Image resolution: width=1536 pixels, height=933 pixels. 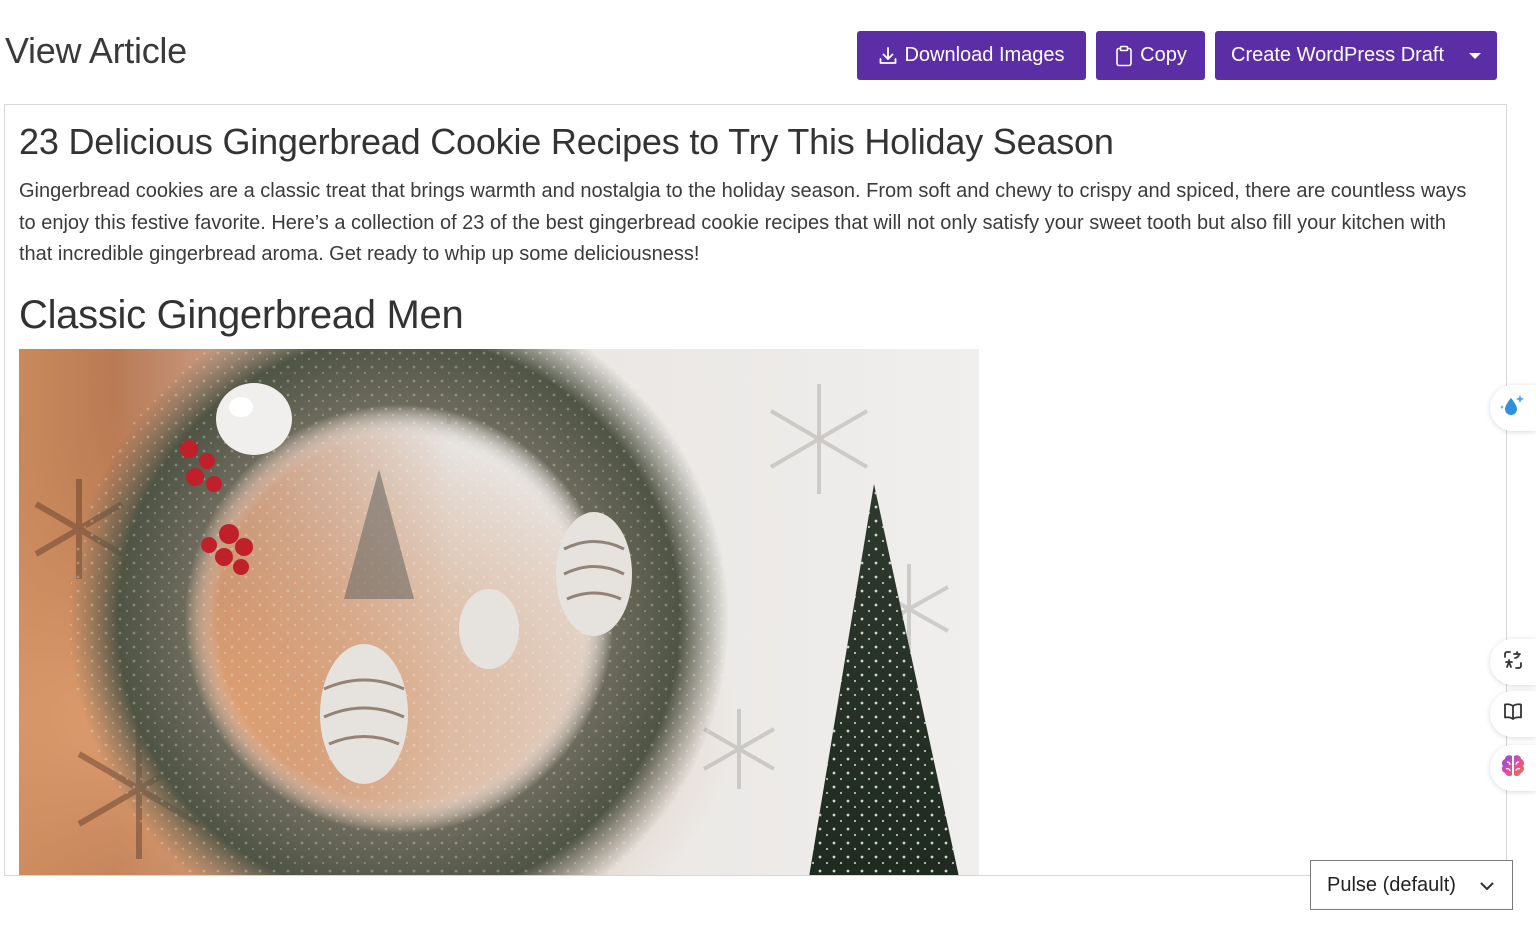 What do you see at coordinates (1391, 884) in the screenshot?
I see `theme-select-value: Pulse (default)` at bounding box center [1391, 884].